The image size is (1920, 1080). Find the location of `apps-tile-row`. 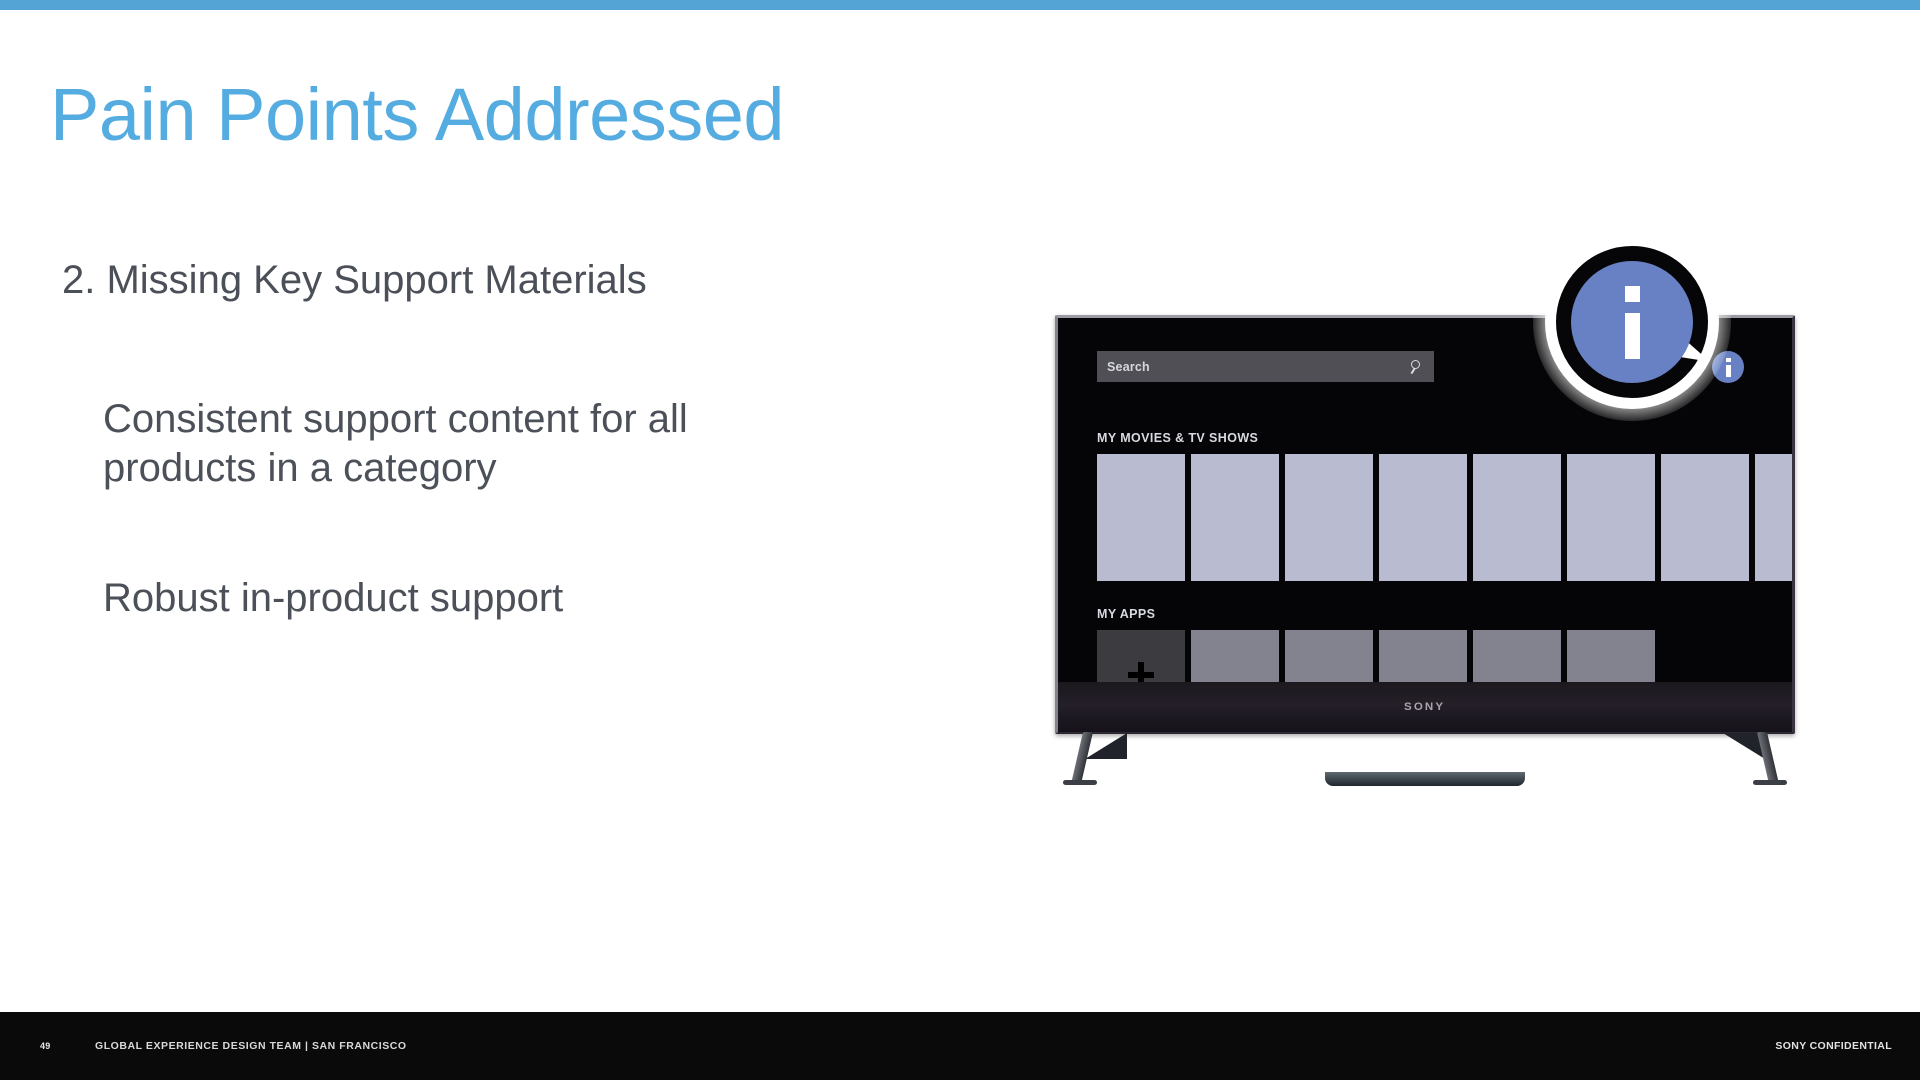

apps-tile-row is located at coordinates (1379, 657).